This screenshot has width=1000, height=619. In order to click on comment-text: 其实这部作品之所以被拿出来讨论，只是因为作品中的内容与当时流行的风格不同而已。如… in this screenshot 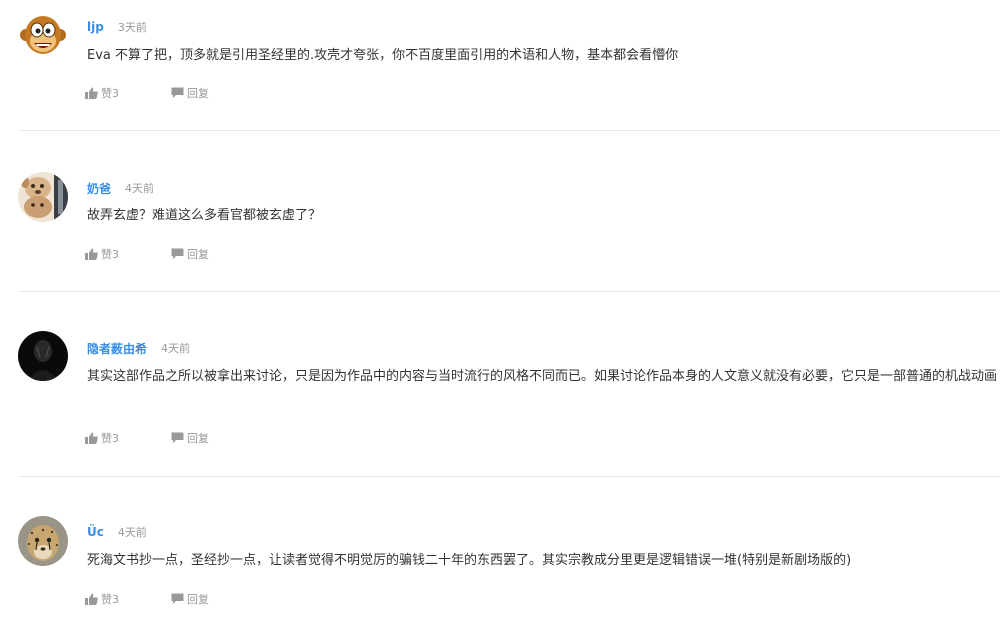, I will do `click(542, 376)`.